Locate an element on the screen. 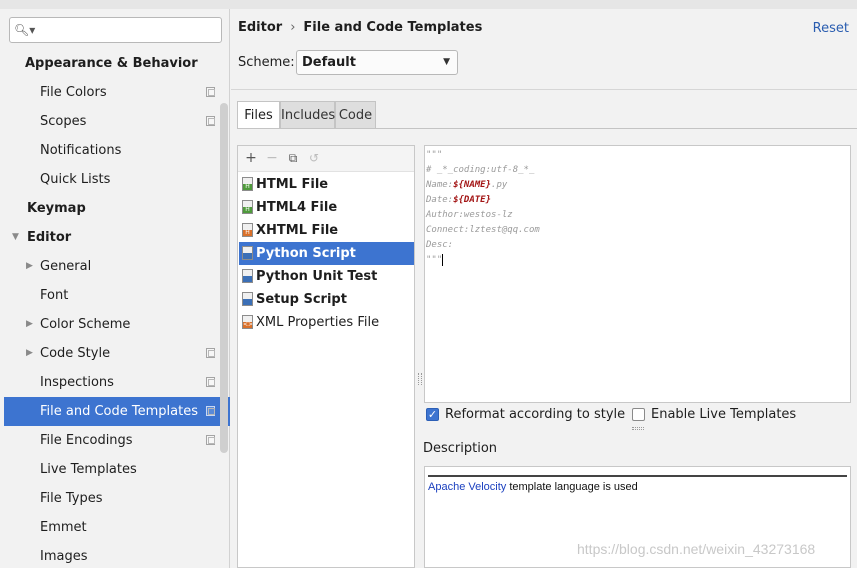 This screenshot has height=568, width=857. sidebar-item-file-and-code-templates: File and Code Templates is located at coordinates (117, 411).